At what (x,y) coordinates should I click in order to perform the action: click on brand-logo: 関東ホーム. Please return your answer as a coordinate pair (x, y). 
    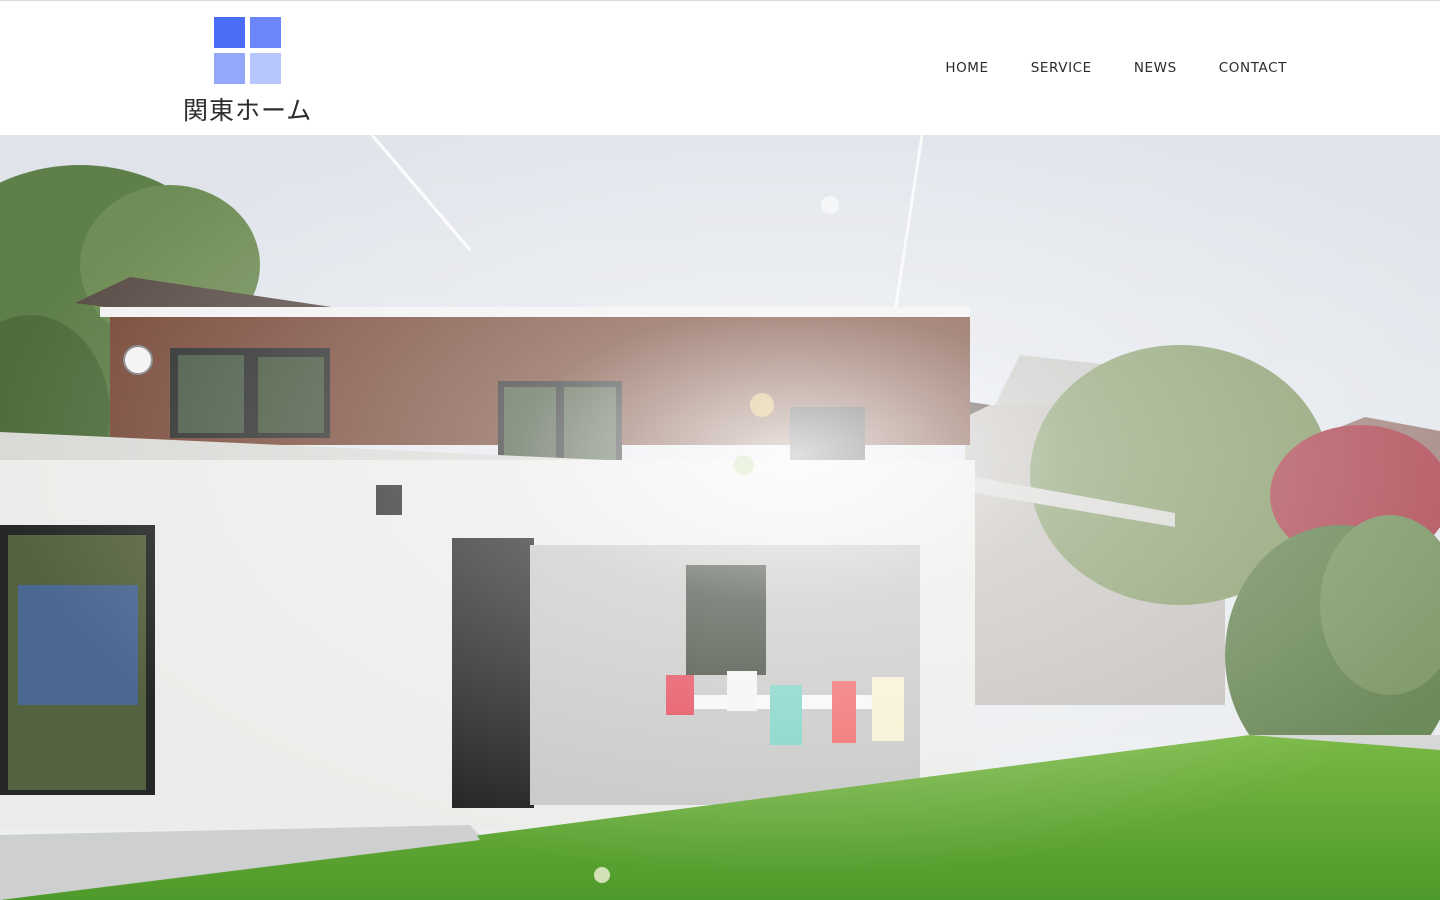
    Looking at the image, I should click on (250, 69).